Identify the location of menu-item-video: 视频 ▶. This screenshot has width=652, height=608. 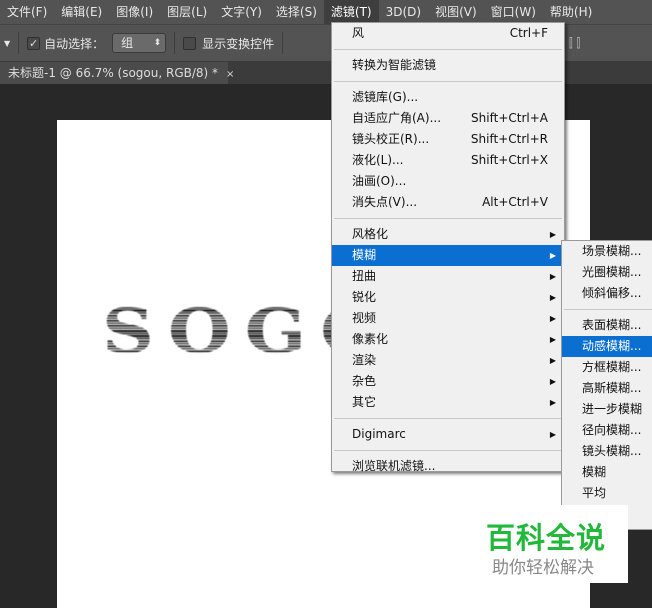
(448, 318).